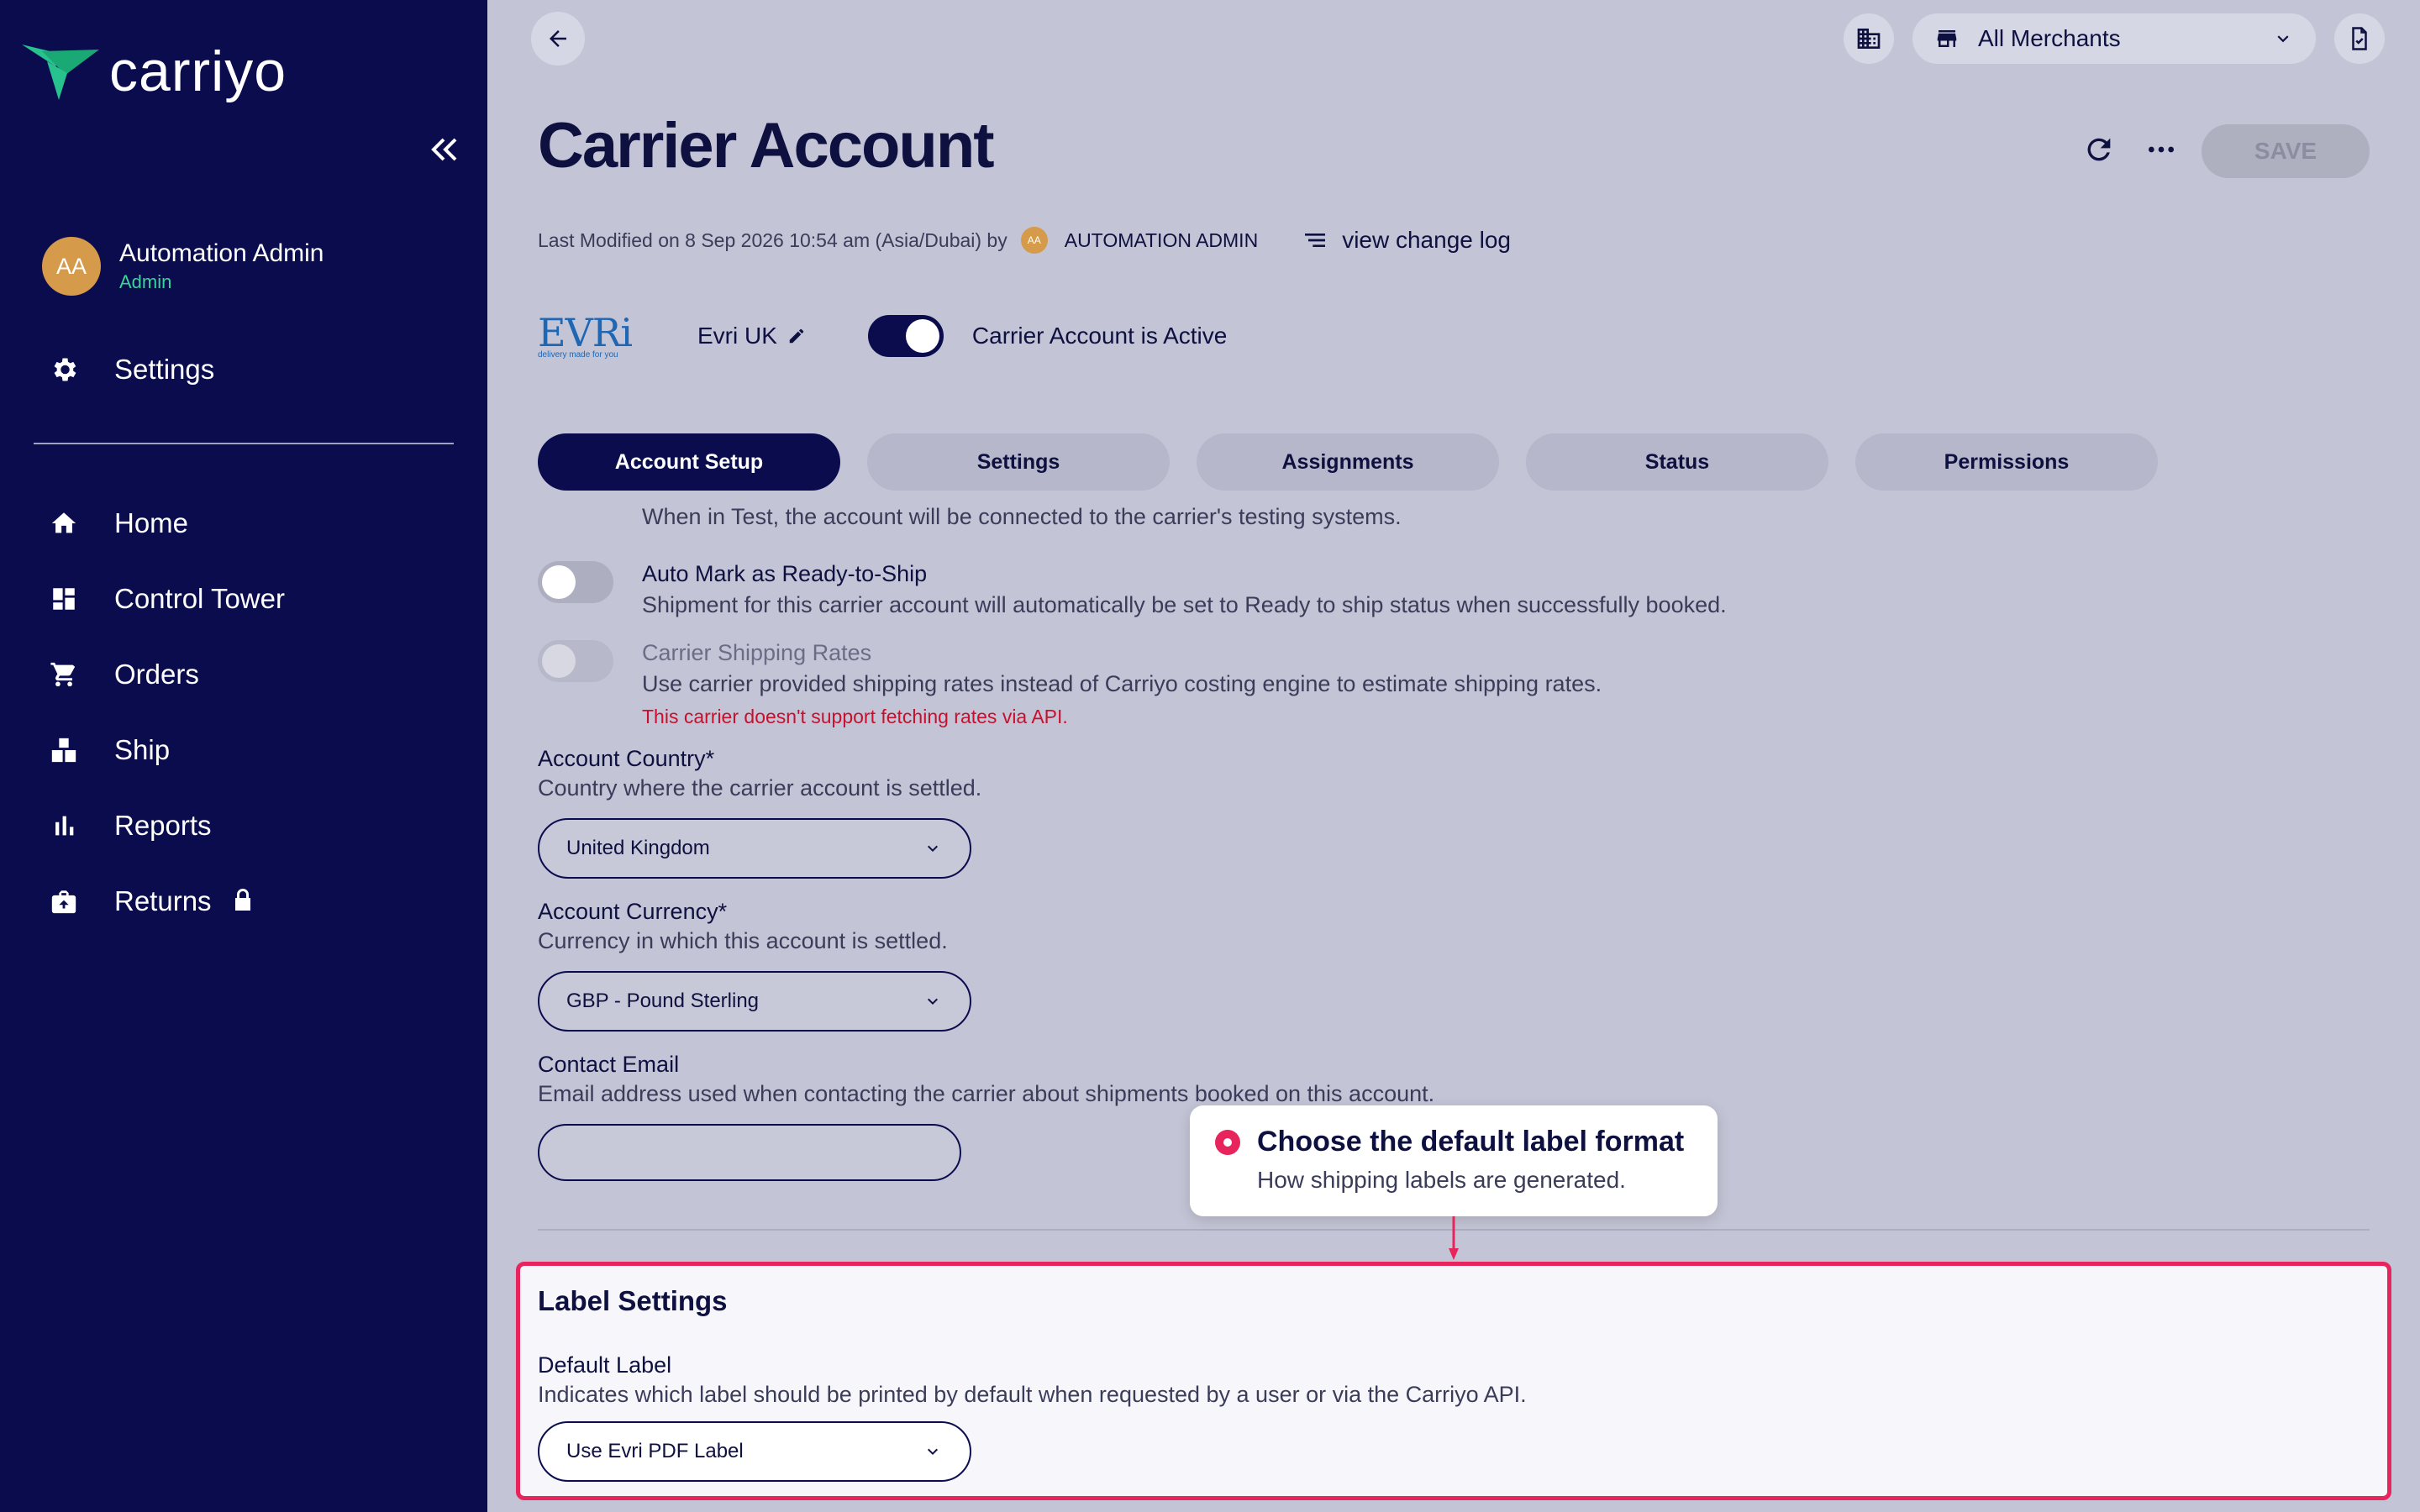 This screenshot has height=1512, width=2420. I want to click on collapse-sidebar-button, so click(443, 149).